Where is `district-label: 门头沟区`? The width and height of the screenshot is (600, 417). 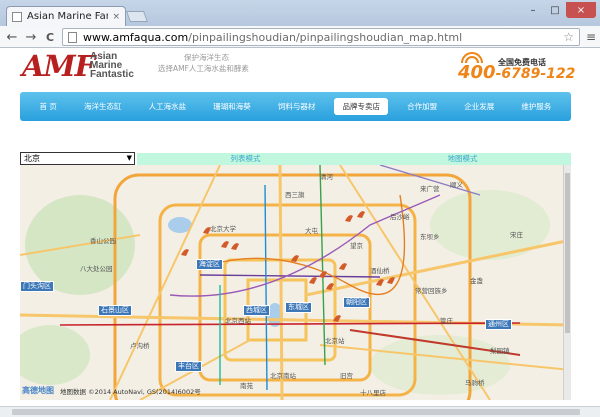 district-label: 门头沟区 is located at coordinates (37, 286).